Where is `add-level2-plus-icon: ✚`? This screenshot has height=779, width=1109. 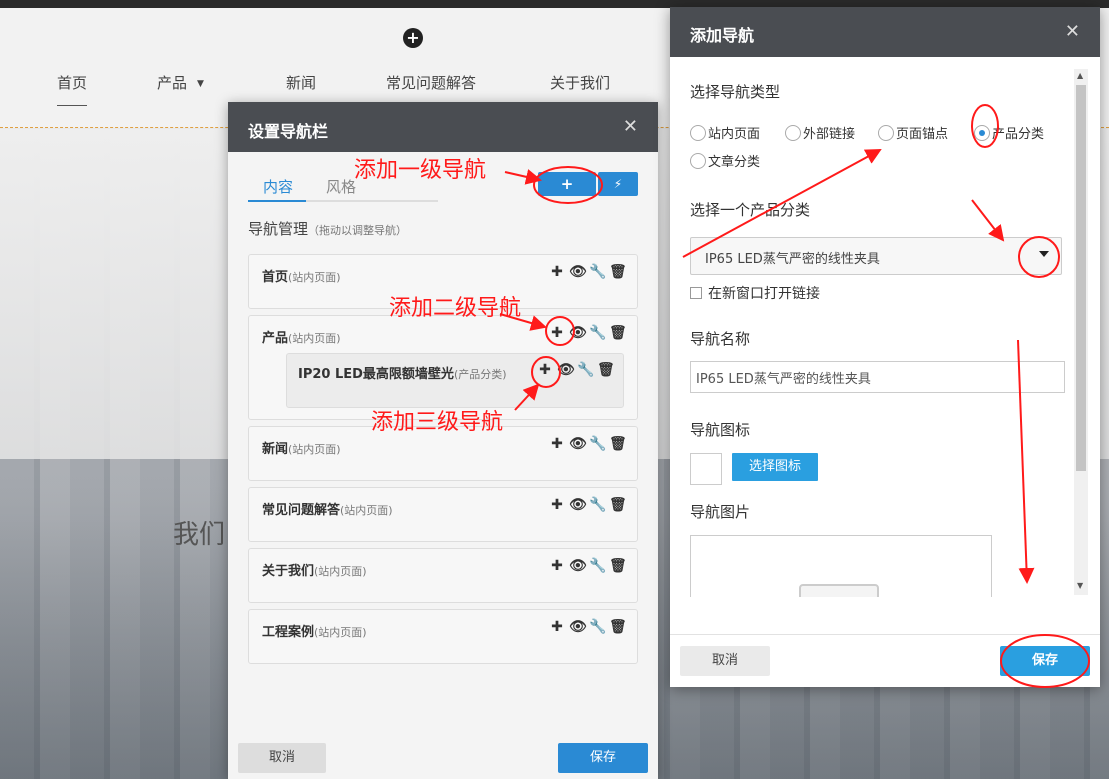
add-level2-plus-icon: ✚ is located at coordinates (557, 333).